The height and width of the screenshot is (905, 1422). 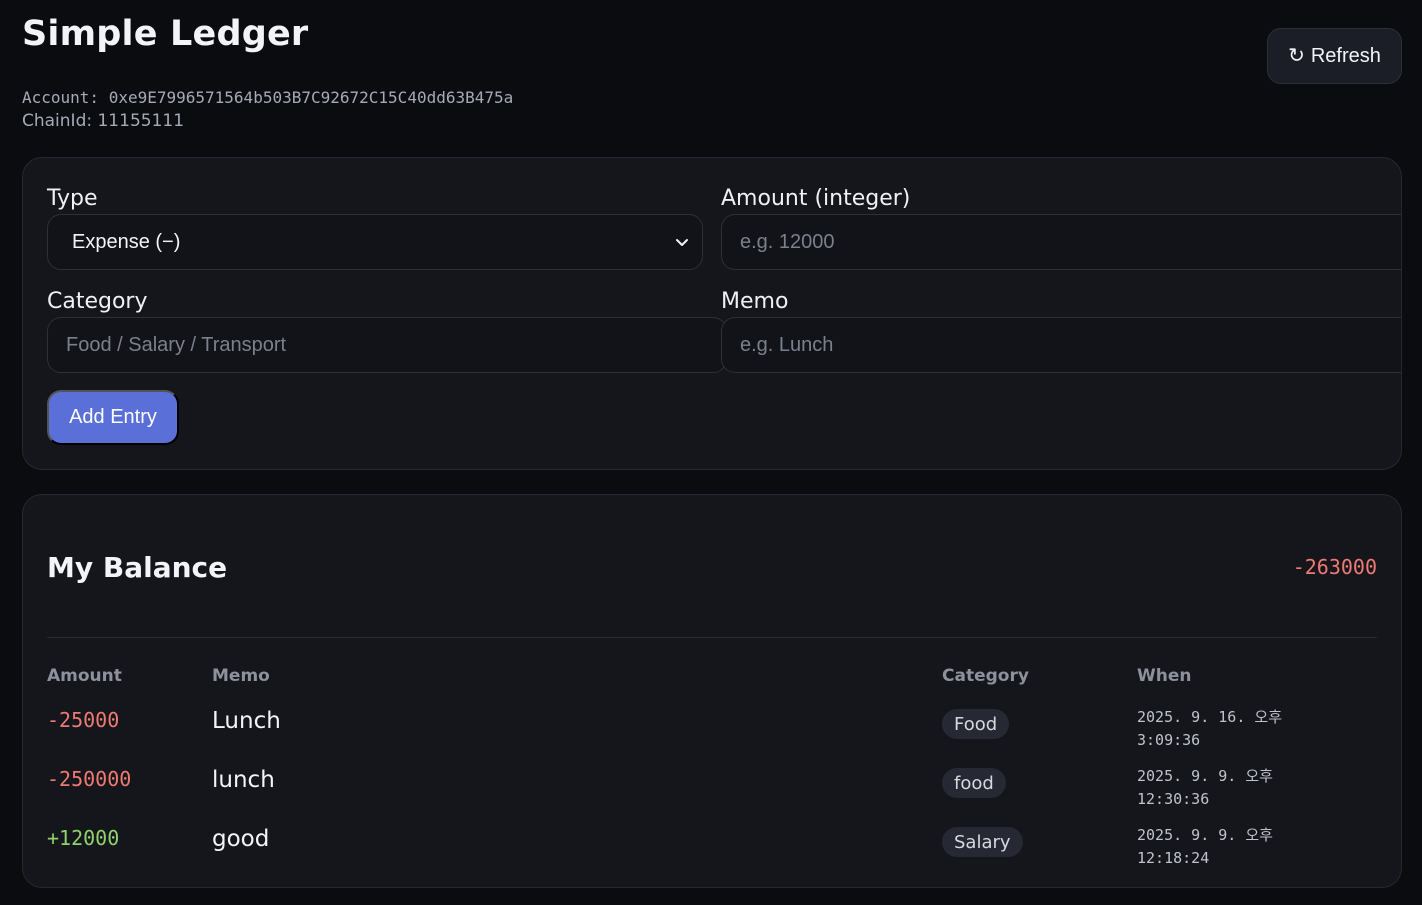 What do you see at coordinates (84, 676) in the screenshot?
I see `column-header-amount: Amount` at bounding box center [84, 676].